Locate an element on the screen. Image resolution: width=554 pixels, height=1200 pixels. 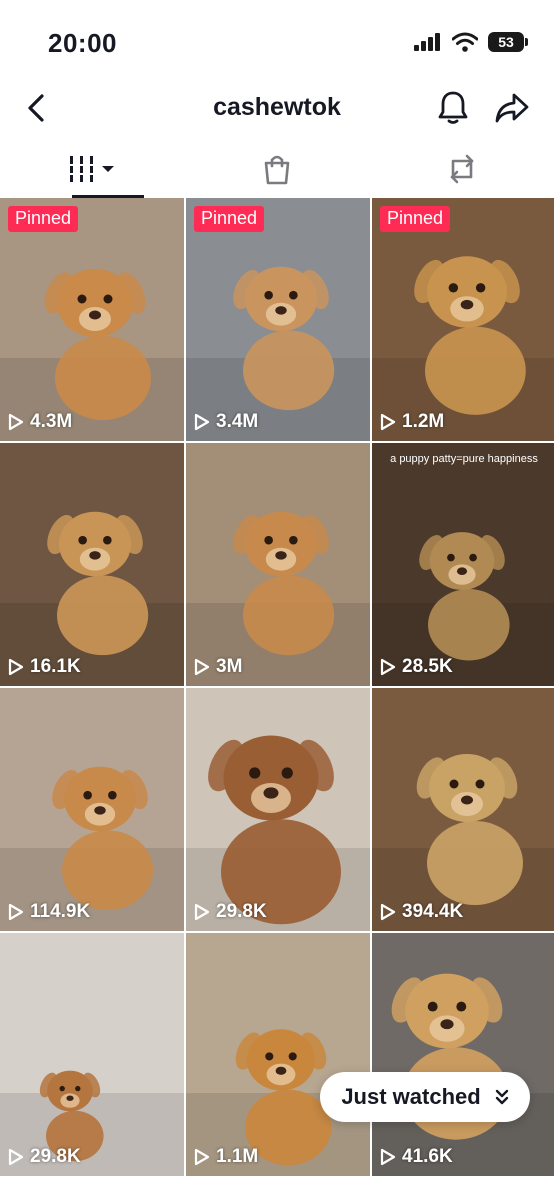
video-tile: 114.9K is located at coordinates (92, 809).